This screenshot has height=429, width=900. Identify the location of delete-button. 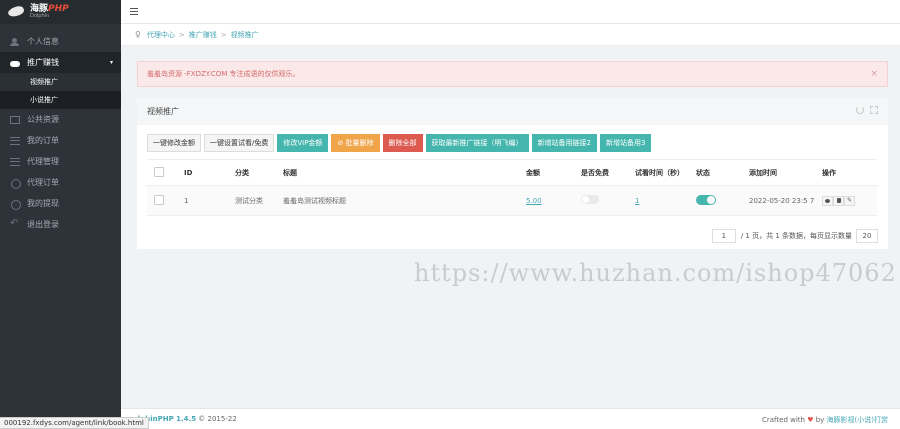
(838, 200).